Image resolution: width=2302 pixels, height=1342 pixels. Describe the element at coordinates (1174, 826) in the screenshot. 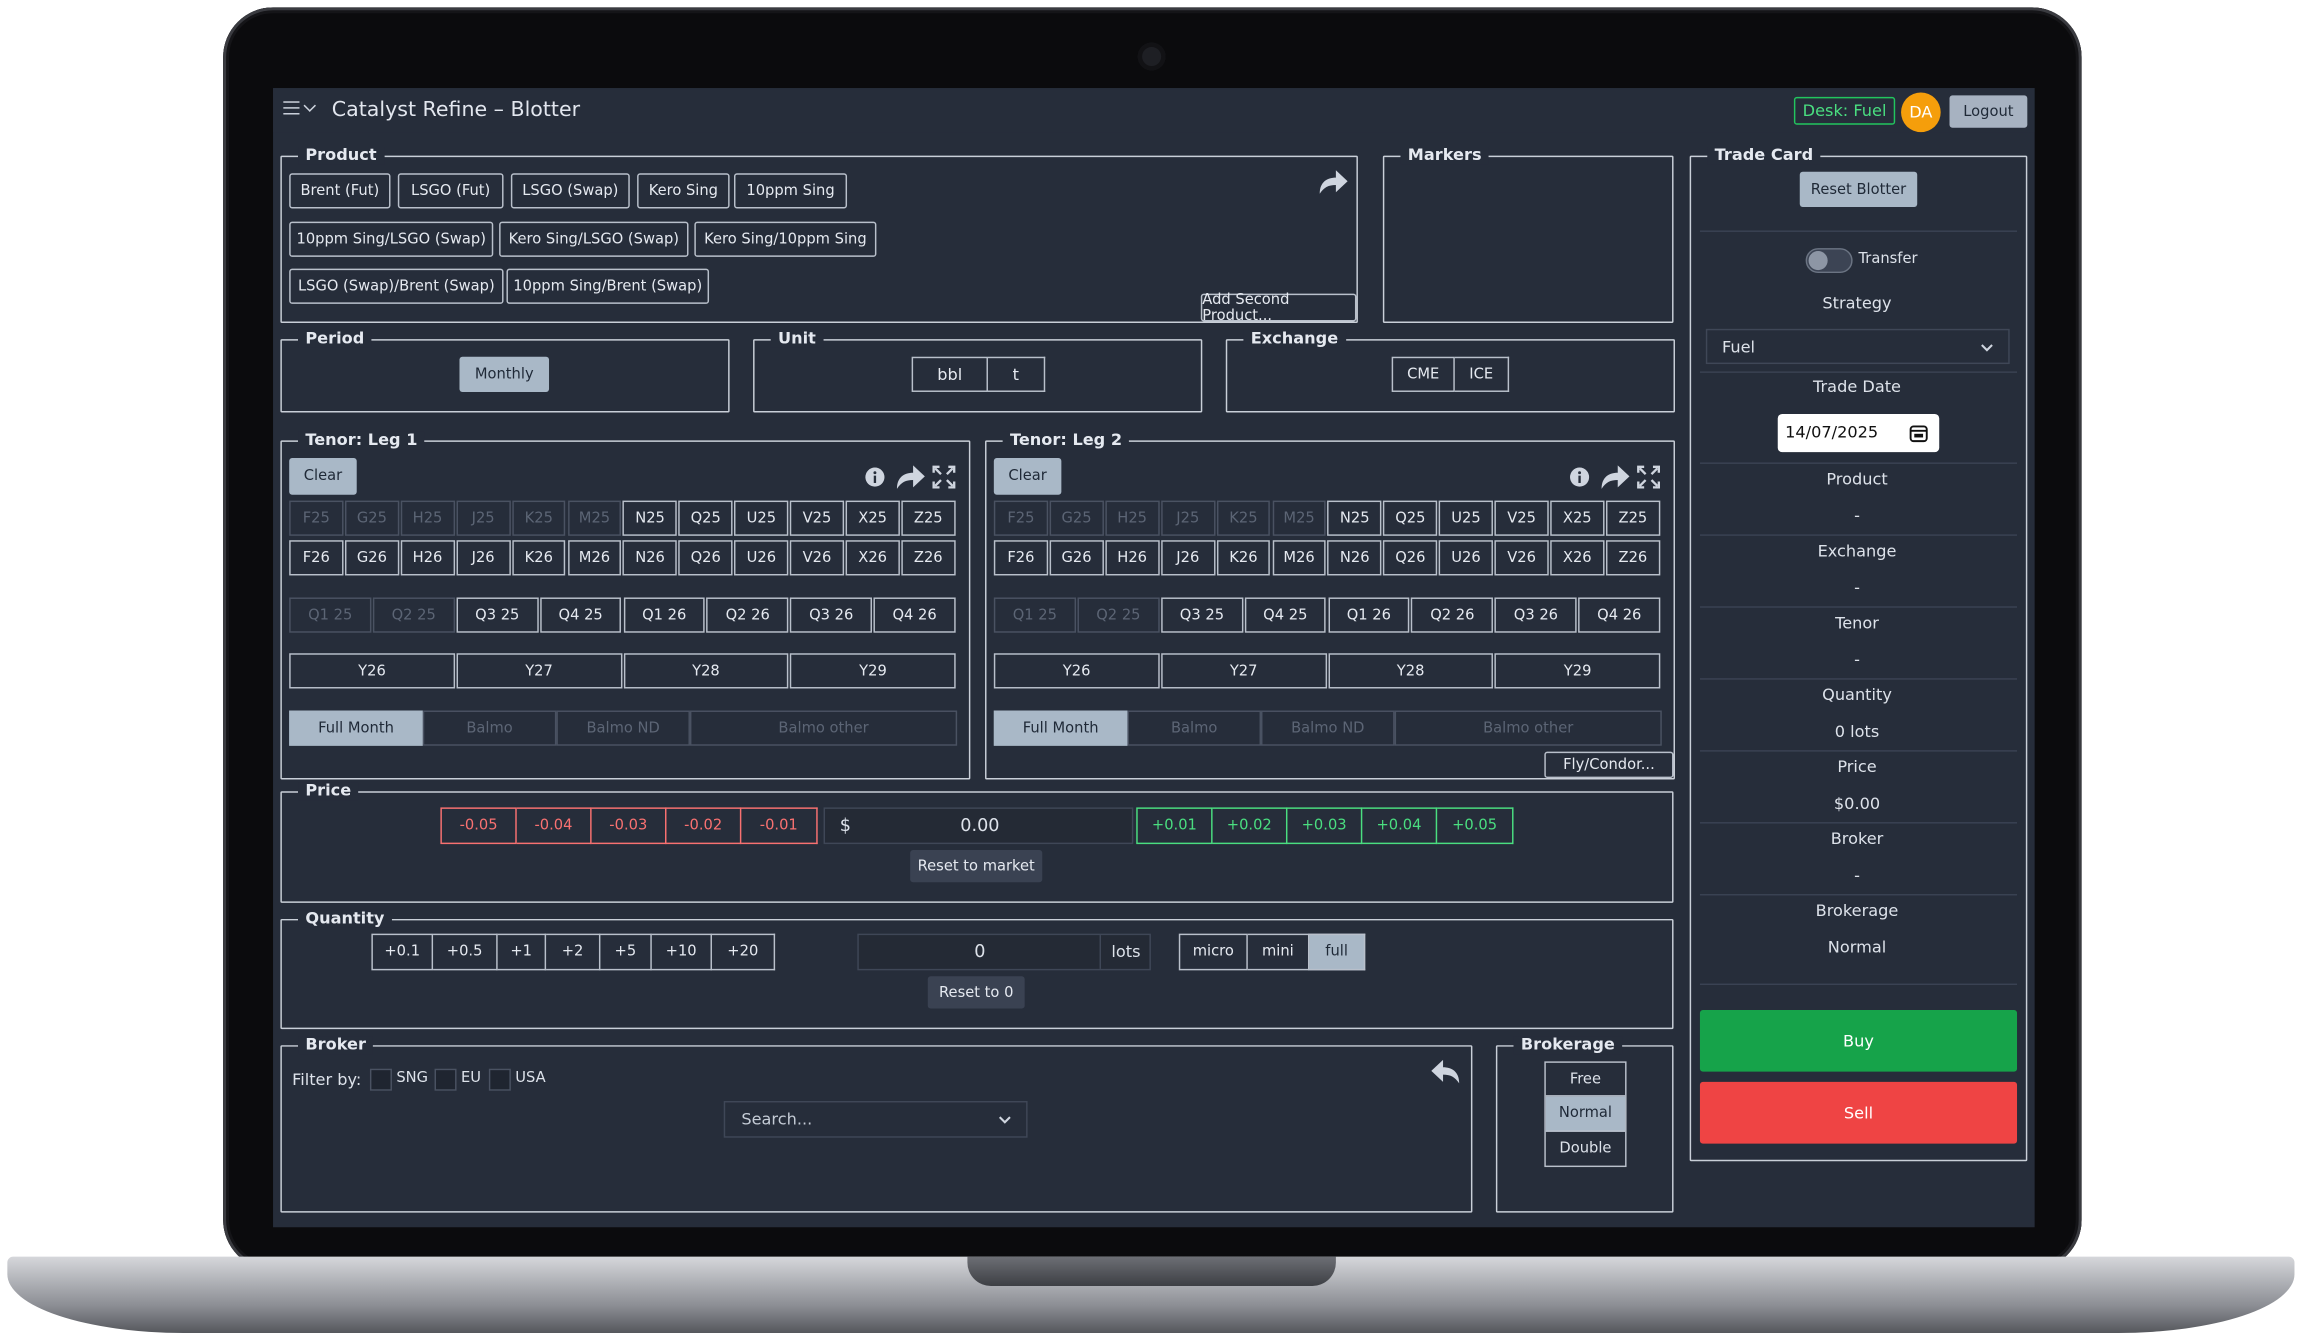

I see `price-increment-button: +0.01` at that location.